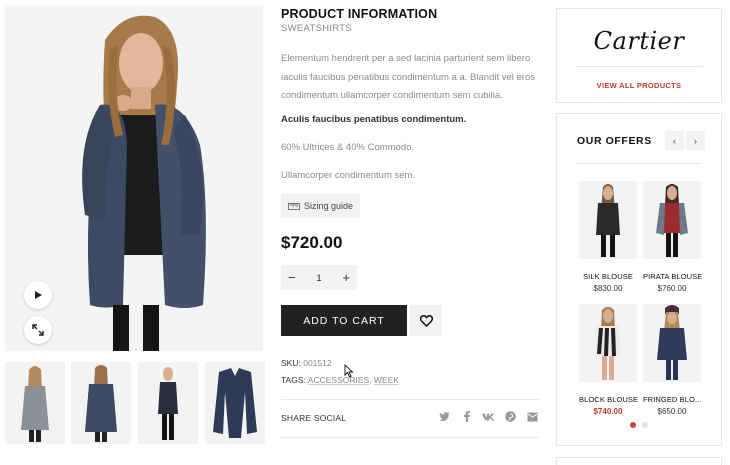 This screenshot has height=465, width=730. What do you see at coordinates (349, 371) in the screenshot?
I see `mouse-cursor-icon` at bounding box center [349, 371].